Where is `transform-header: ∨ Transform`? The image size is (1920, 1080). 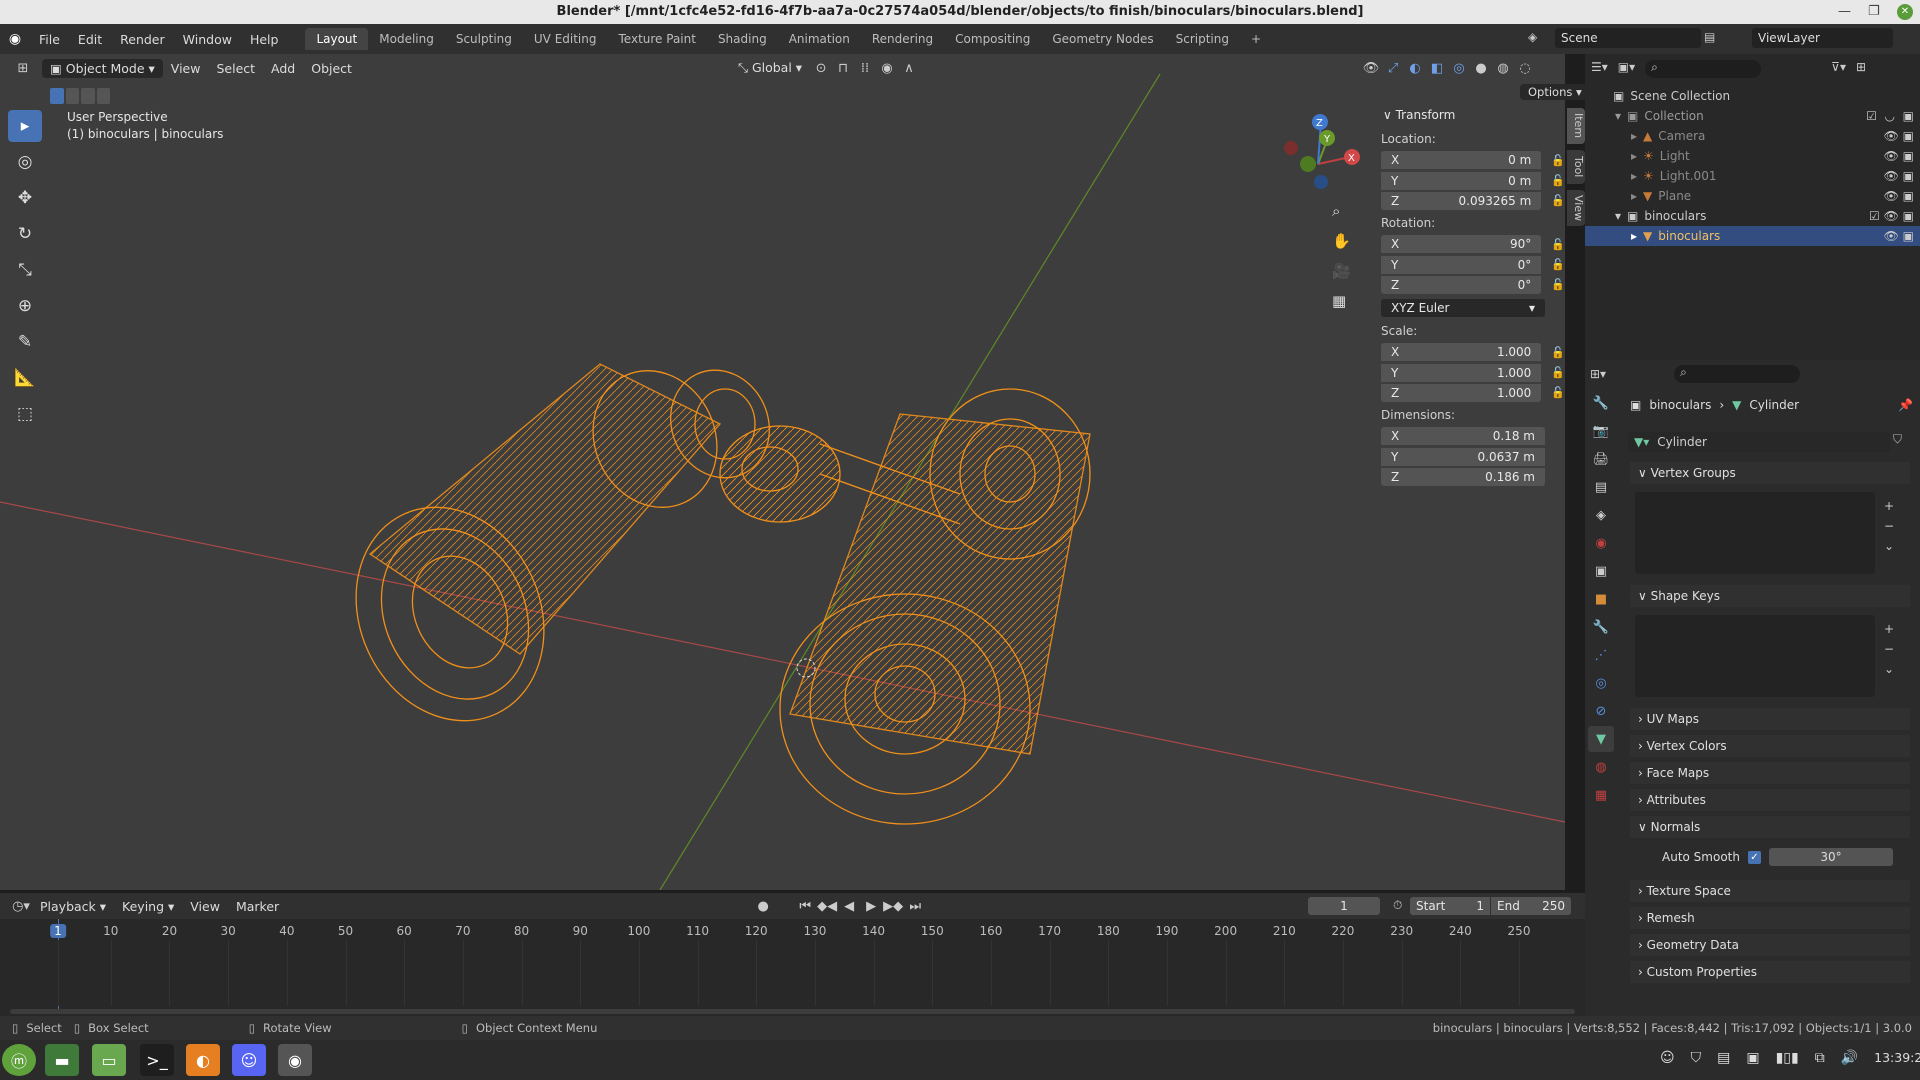
transform-header: ∨ Transform is located at coordinates (1474, 115).